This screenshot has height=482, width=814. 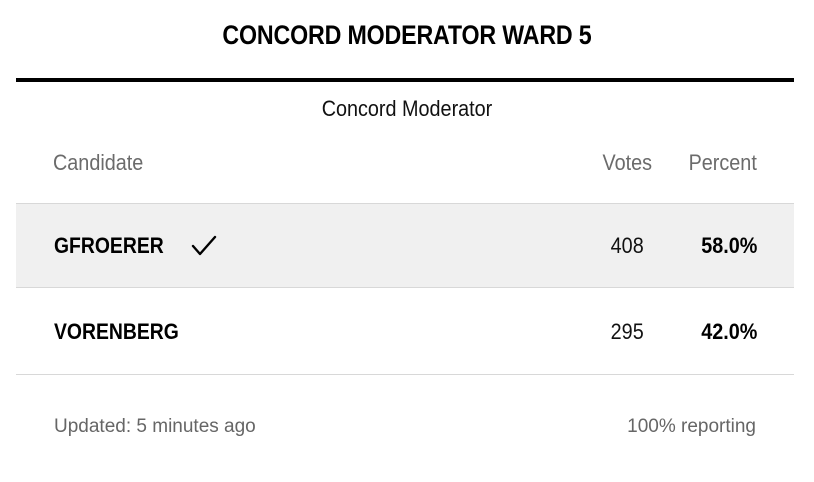 I want to click on candidate-name: GFROERER, so click(x=109, y=245).